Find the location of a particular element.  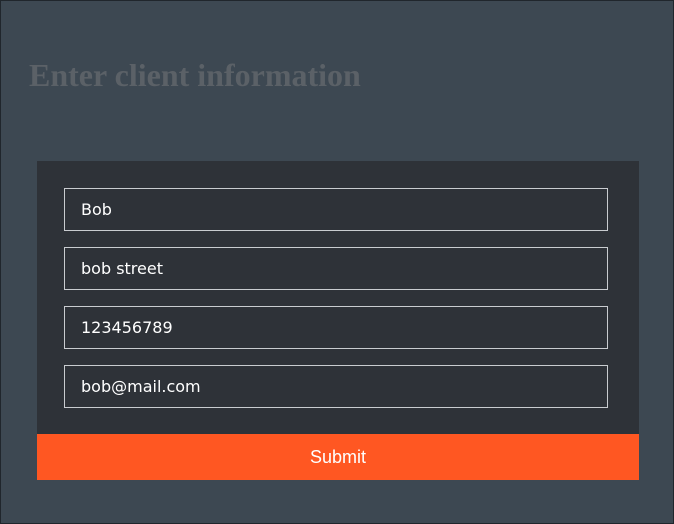

submit-button: Submit is located at coordinates (338, 457).